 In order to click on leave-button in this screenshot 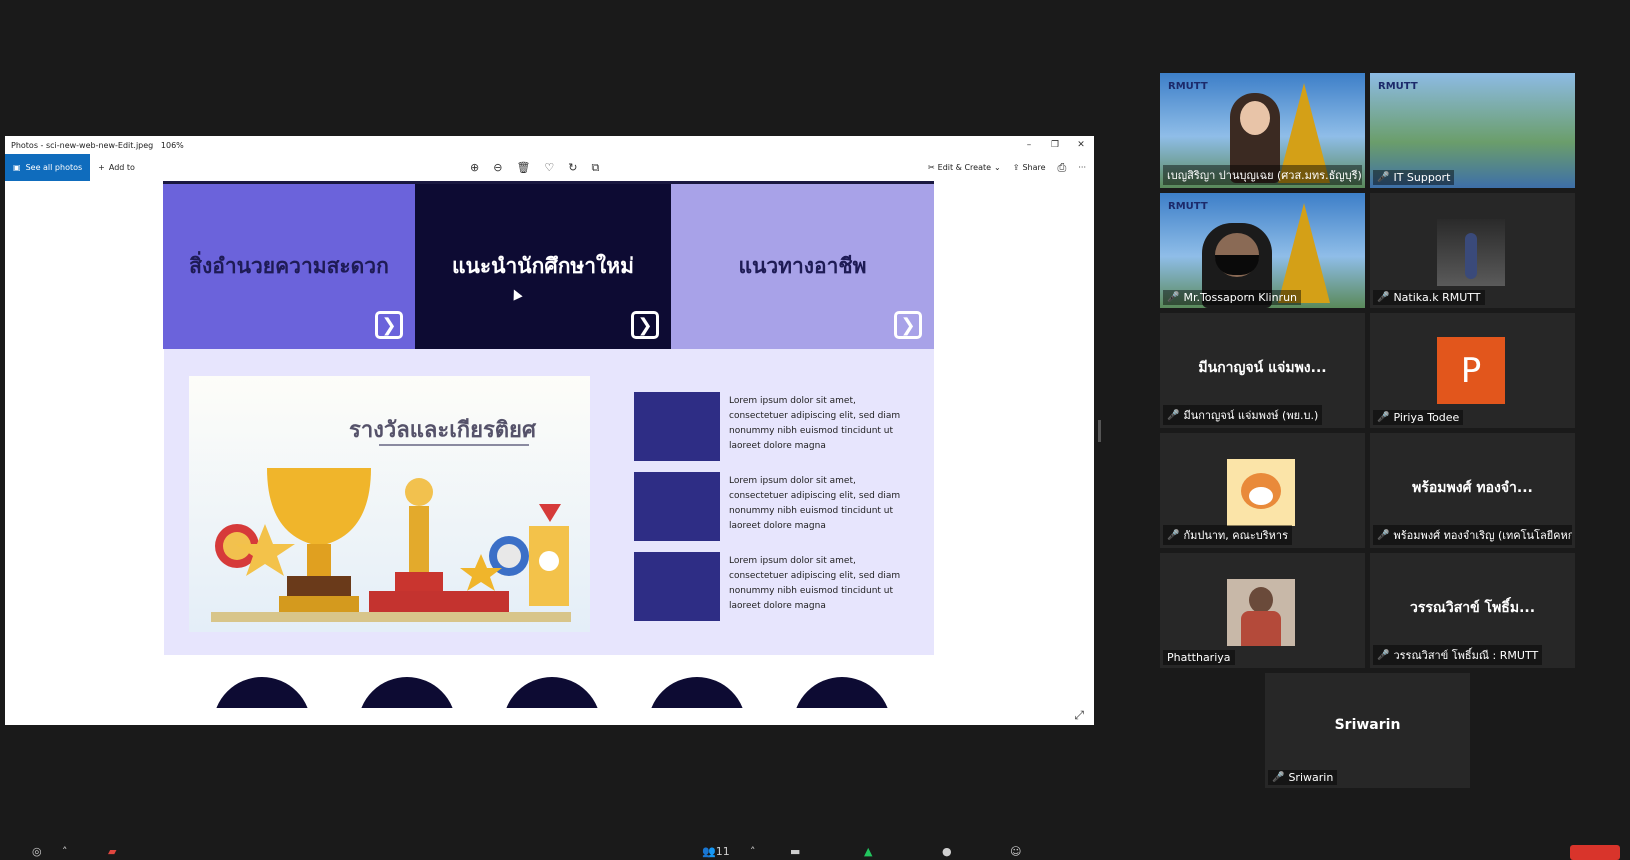, I will do `click(1595, 852)`.